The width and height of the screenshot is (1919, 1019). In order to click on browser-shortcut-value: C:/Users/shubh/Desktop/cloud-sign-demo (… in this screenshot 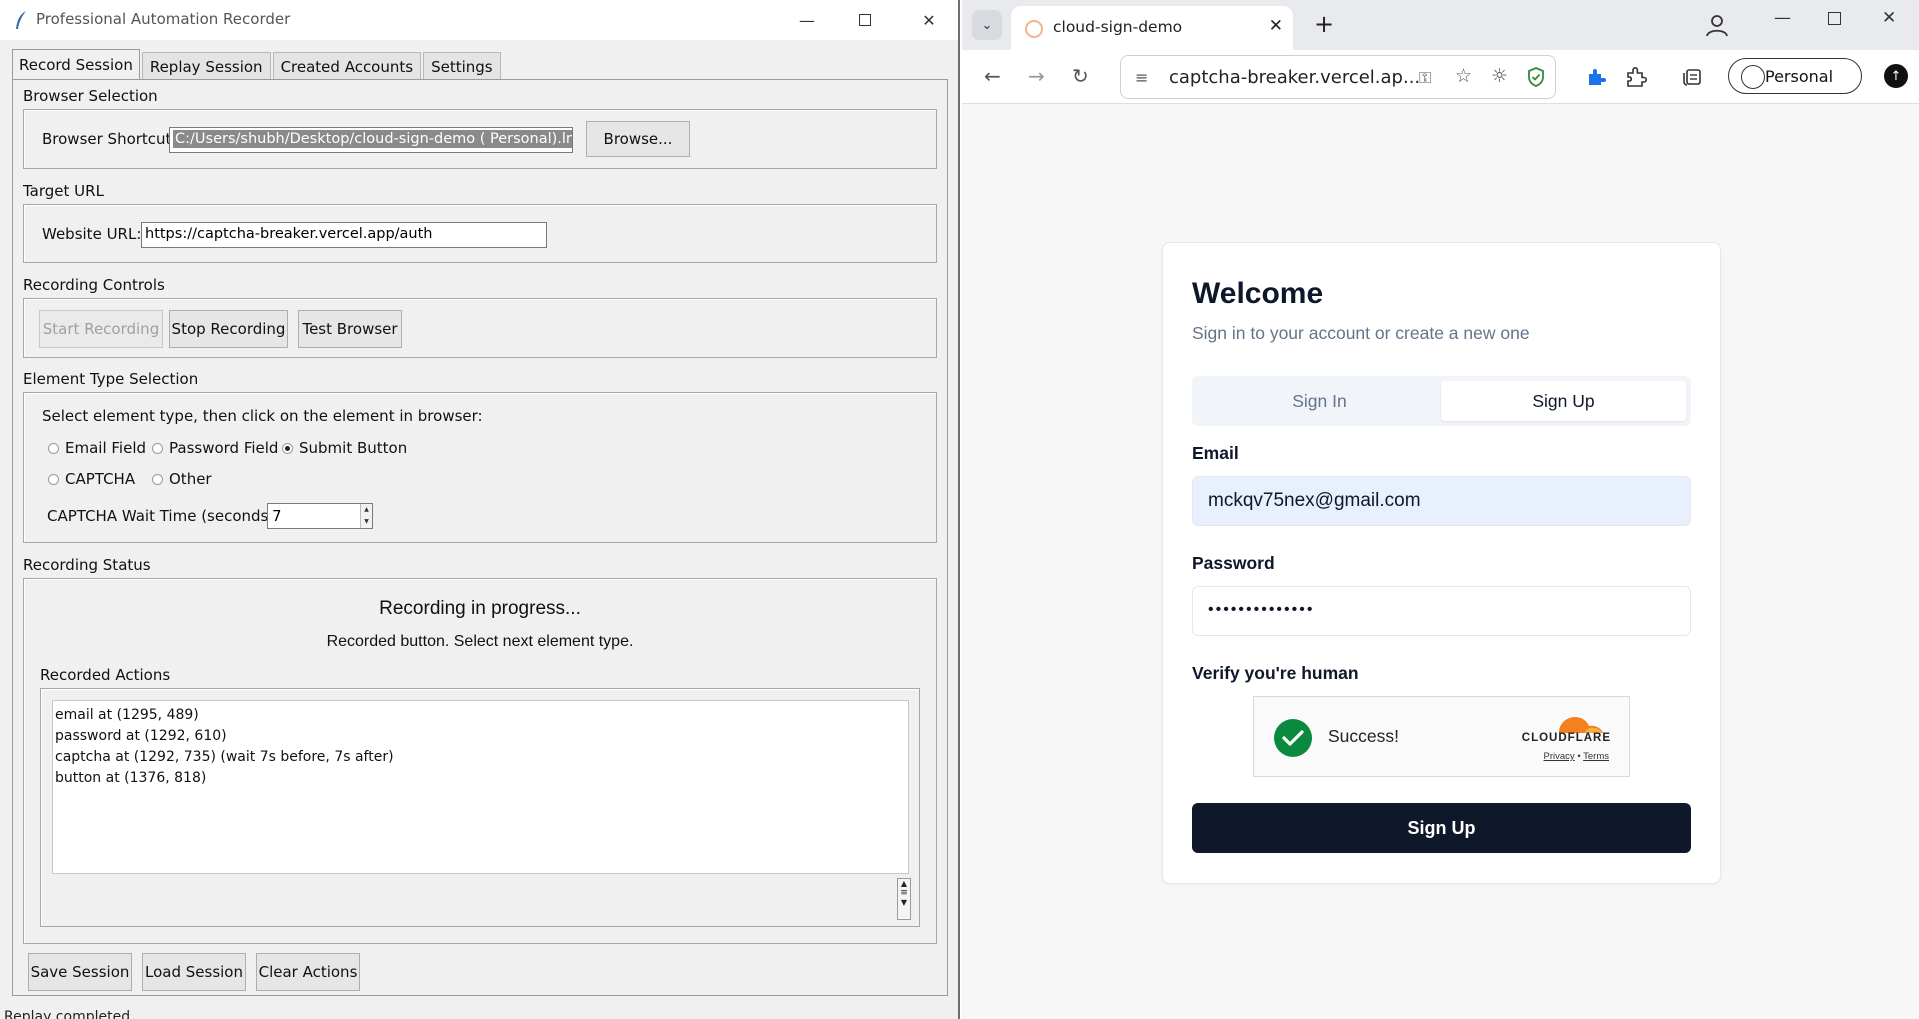, I will do `click(372, 139)`.